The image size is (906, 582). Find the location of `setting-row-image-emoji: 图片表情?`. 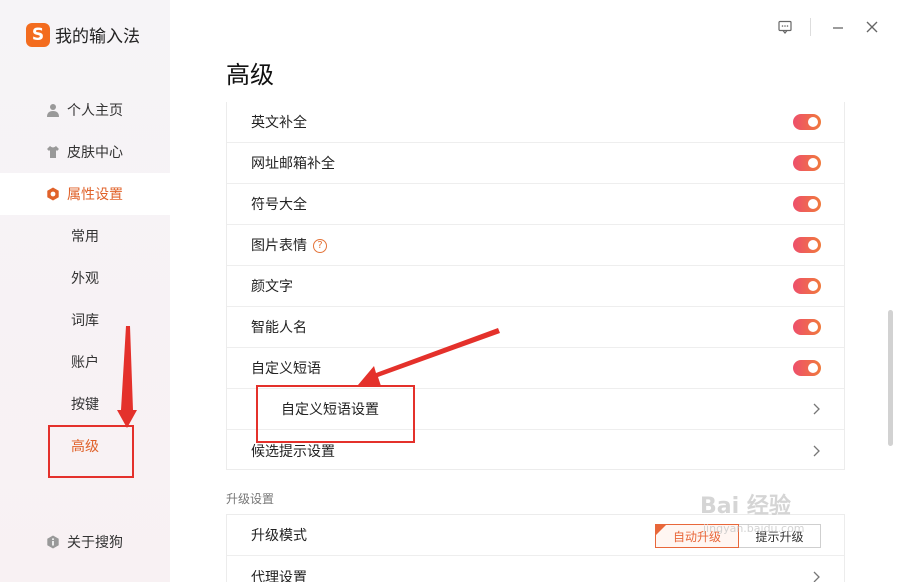

setting-row-image-emoji: 图片表情? is located at coordinates (535, 245).